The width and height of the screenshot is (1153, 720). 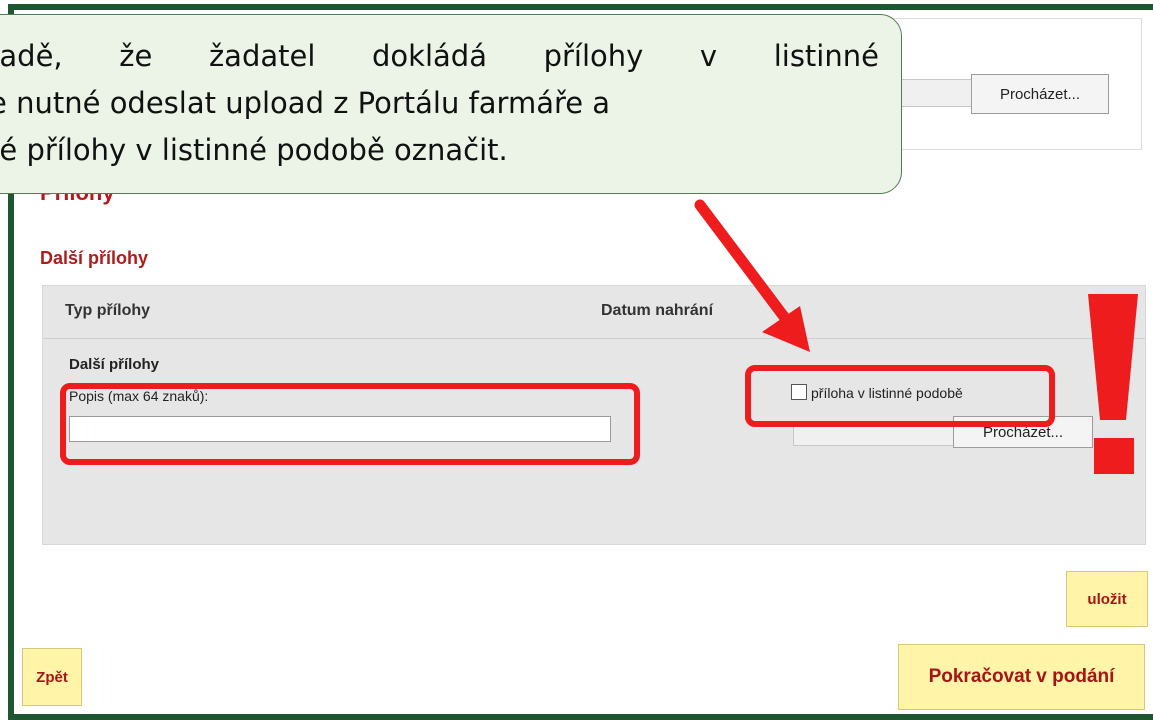 I want to click on callout-word: padě,, so click(x=31, y=56).